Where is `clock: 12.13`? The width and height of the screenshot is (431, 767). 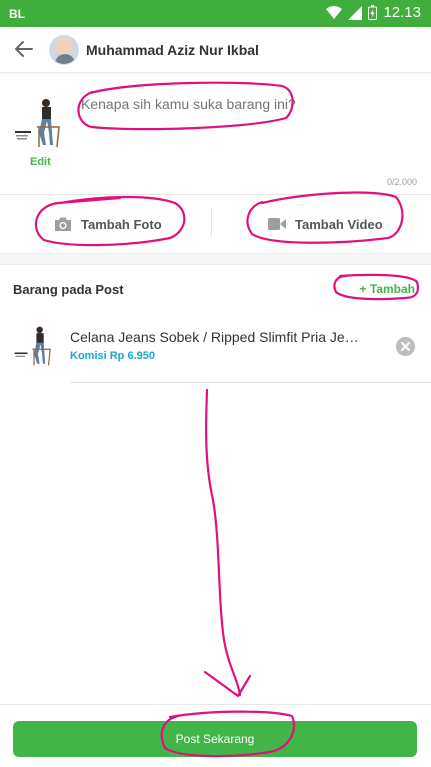 clock: 12.13 is located at coordinates (402, 12).